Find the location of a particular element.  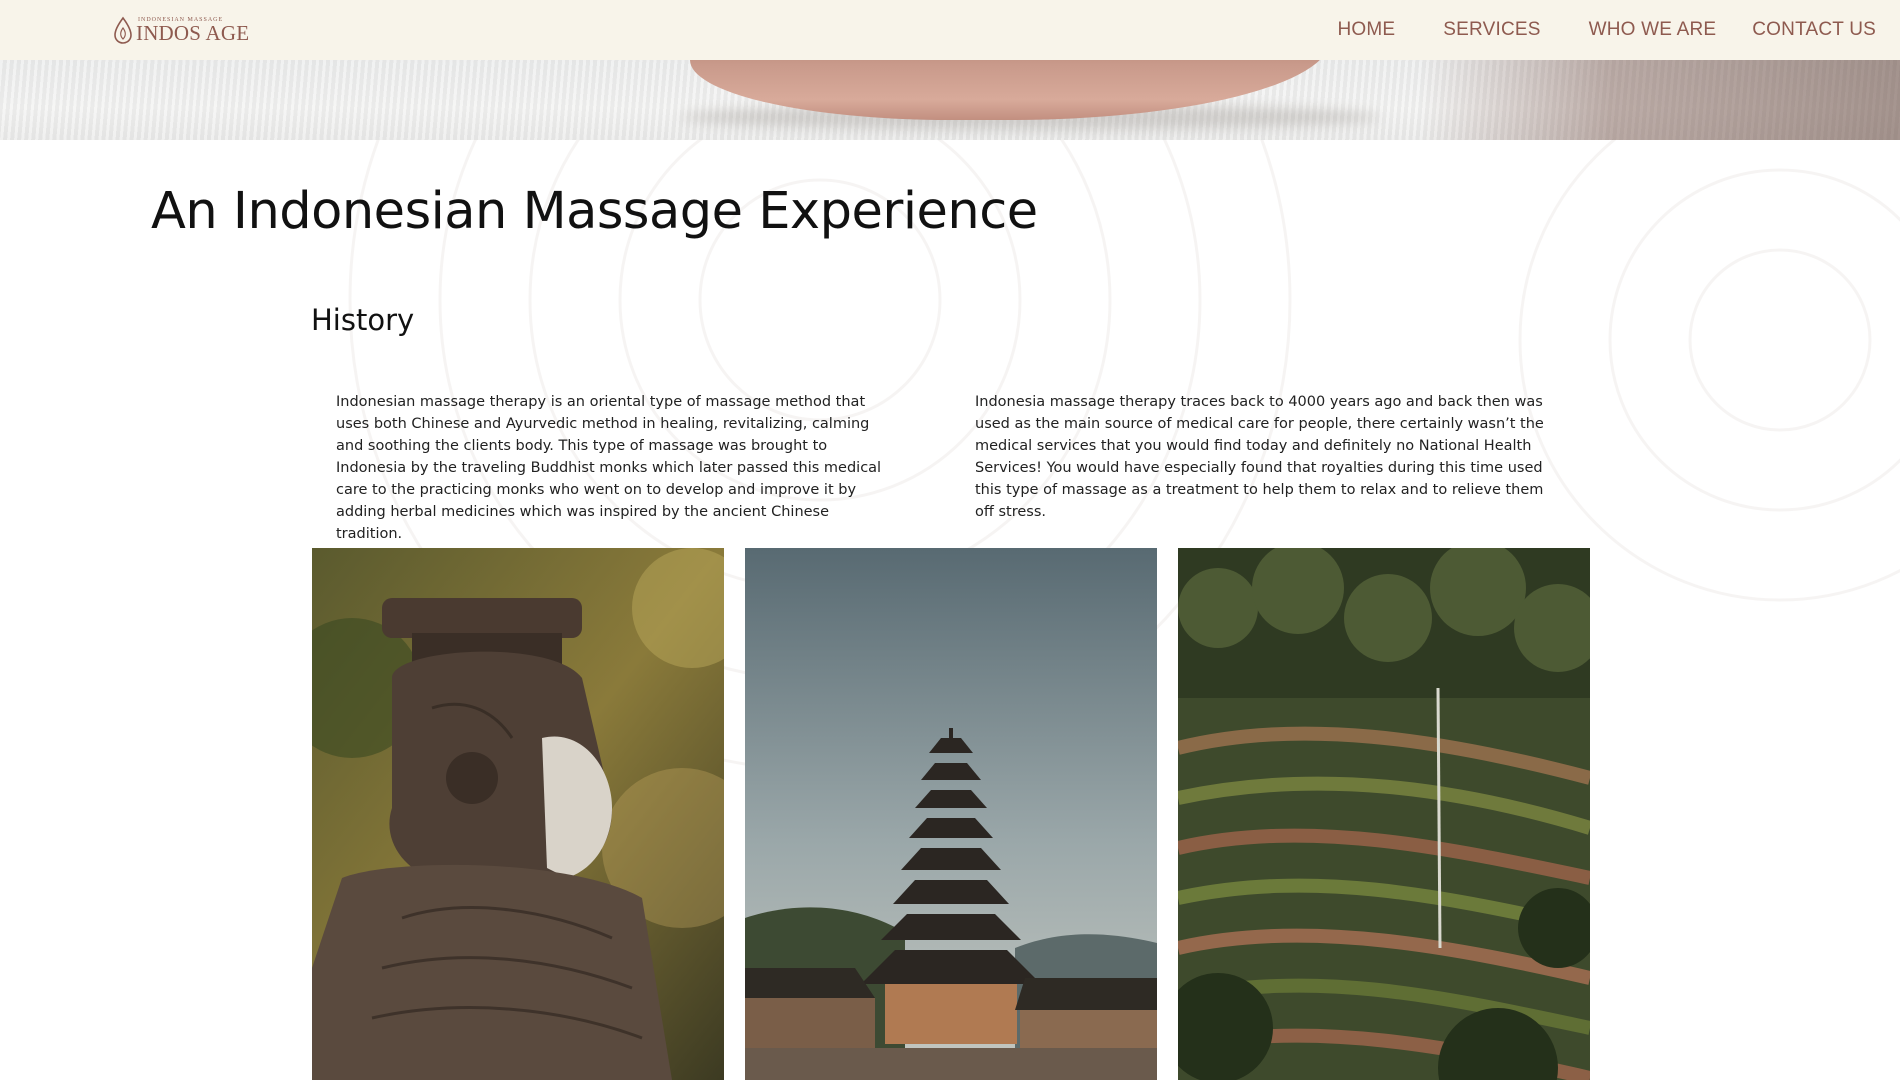

hero-banner-image is located at coordinates (950, 100).